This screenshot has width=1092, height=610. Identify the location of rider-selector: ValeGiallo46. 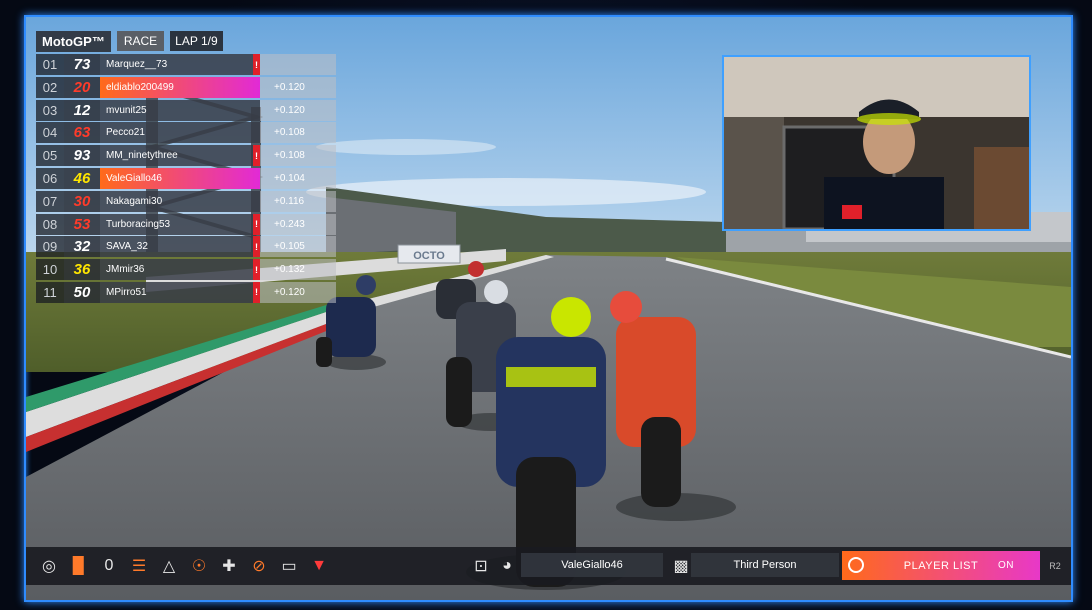
(592, 565).